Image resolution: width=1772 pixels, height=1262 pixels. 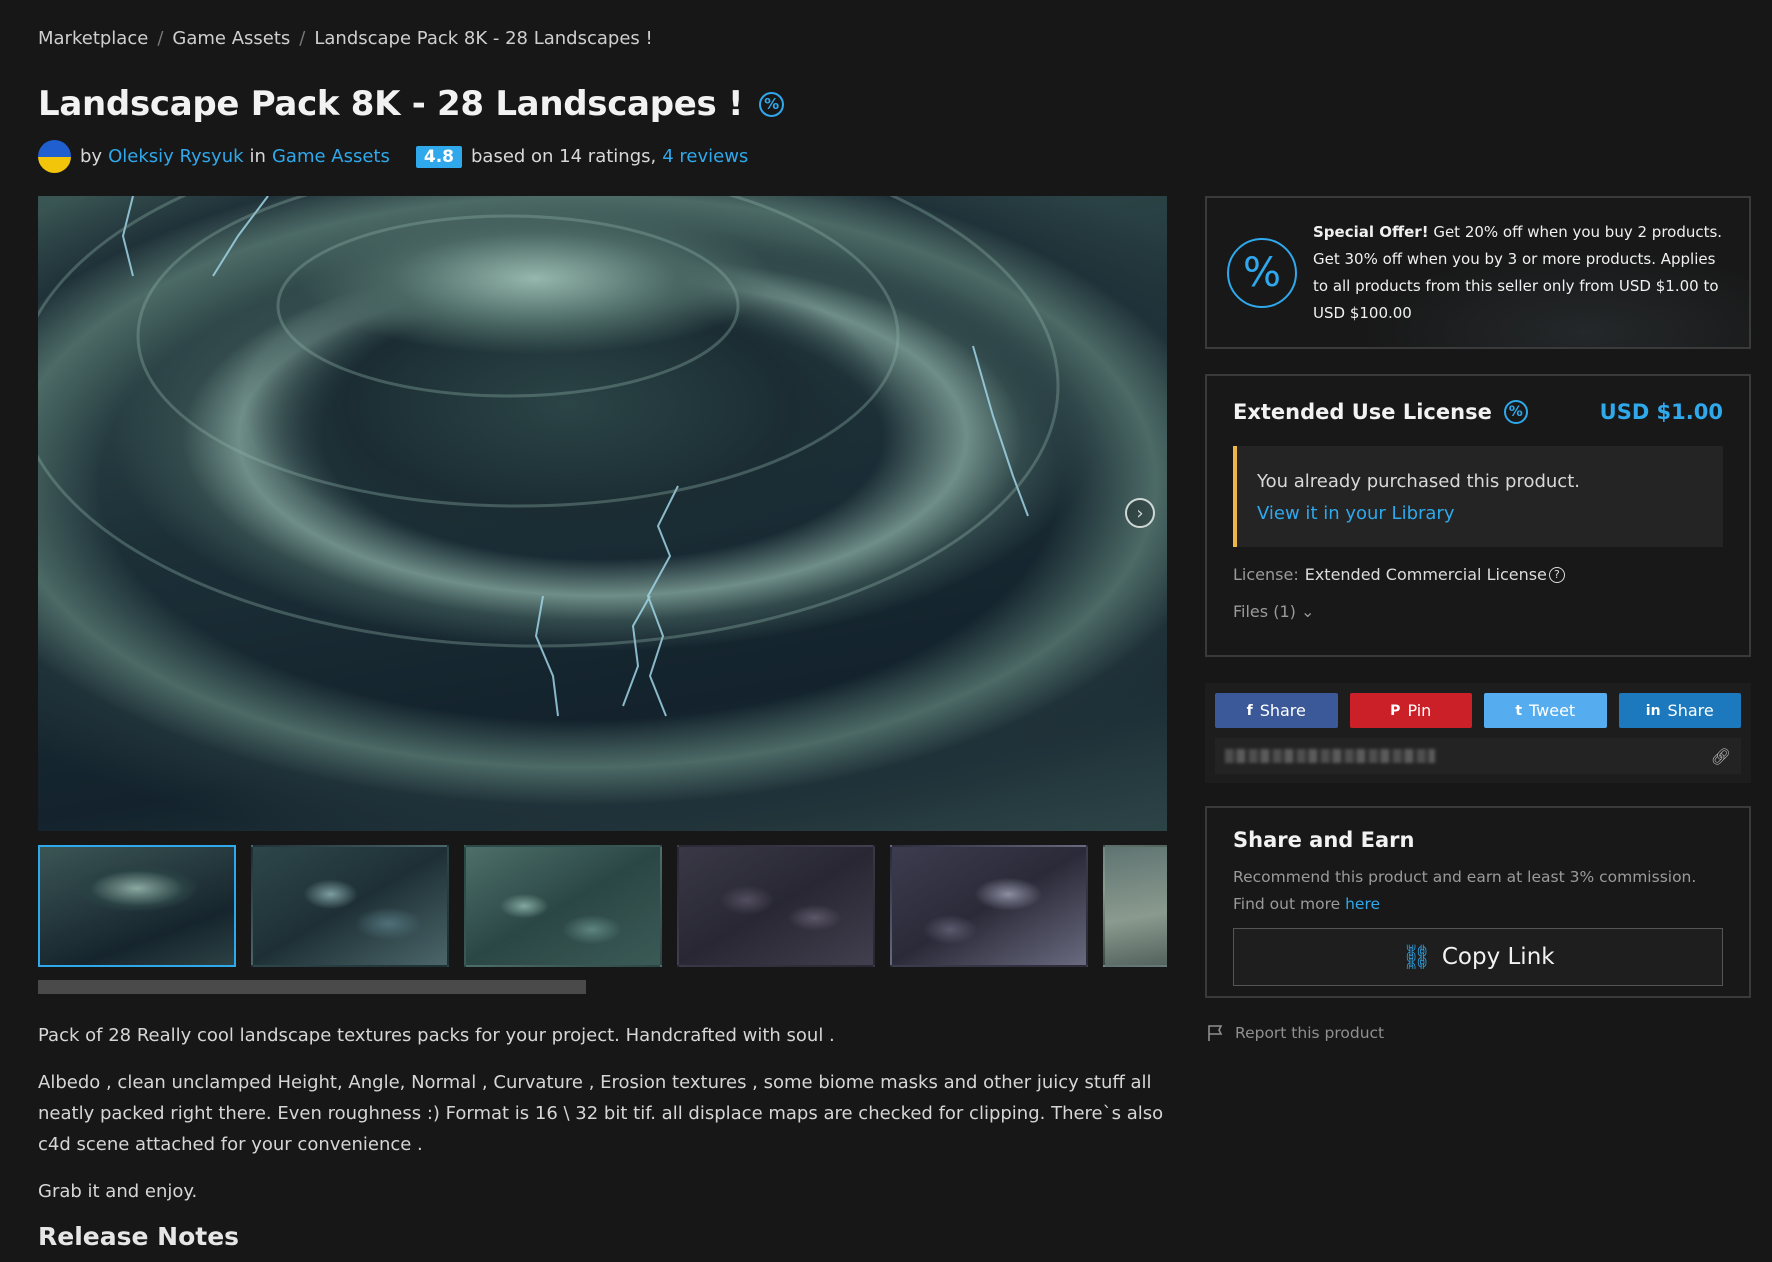 I want to click on link-icon: ⛓, so click(x=1416, y=957).